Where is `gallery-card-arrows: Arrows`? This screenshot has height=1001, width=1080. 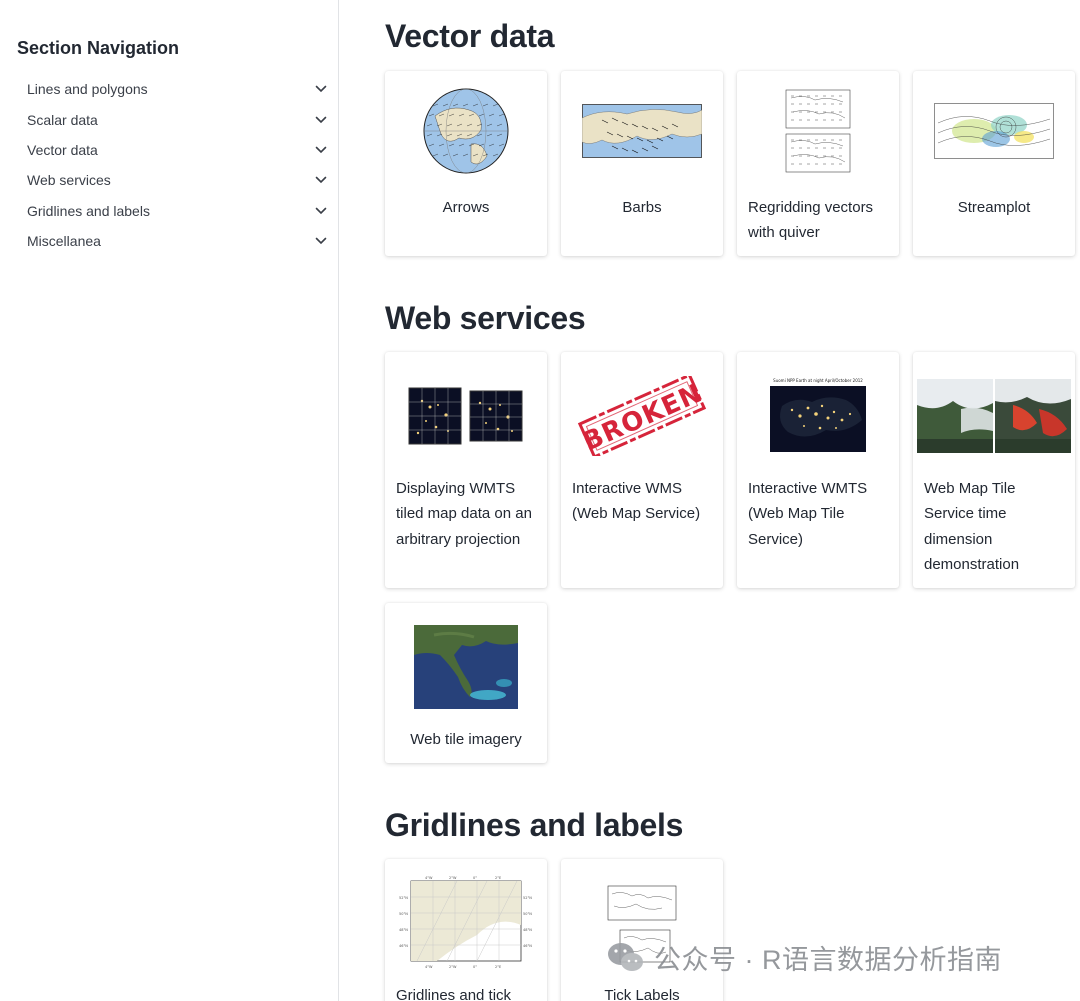 gallery-card-arrows: Arrows is located at coordinates (466, 163).